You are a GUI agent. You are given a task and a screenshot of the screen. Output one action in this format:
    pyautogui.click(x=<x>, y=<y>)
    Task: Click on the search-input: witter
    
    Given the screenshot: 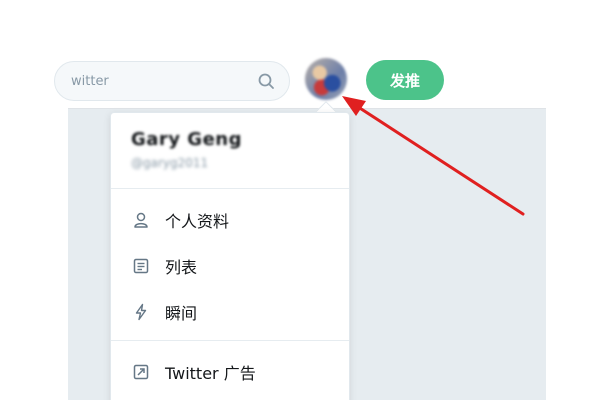 What is the action you would take?
    pyautogui.click(x=90, y=81)
    